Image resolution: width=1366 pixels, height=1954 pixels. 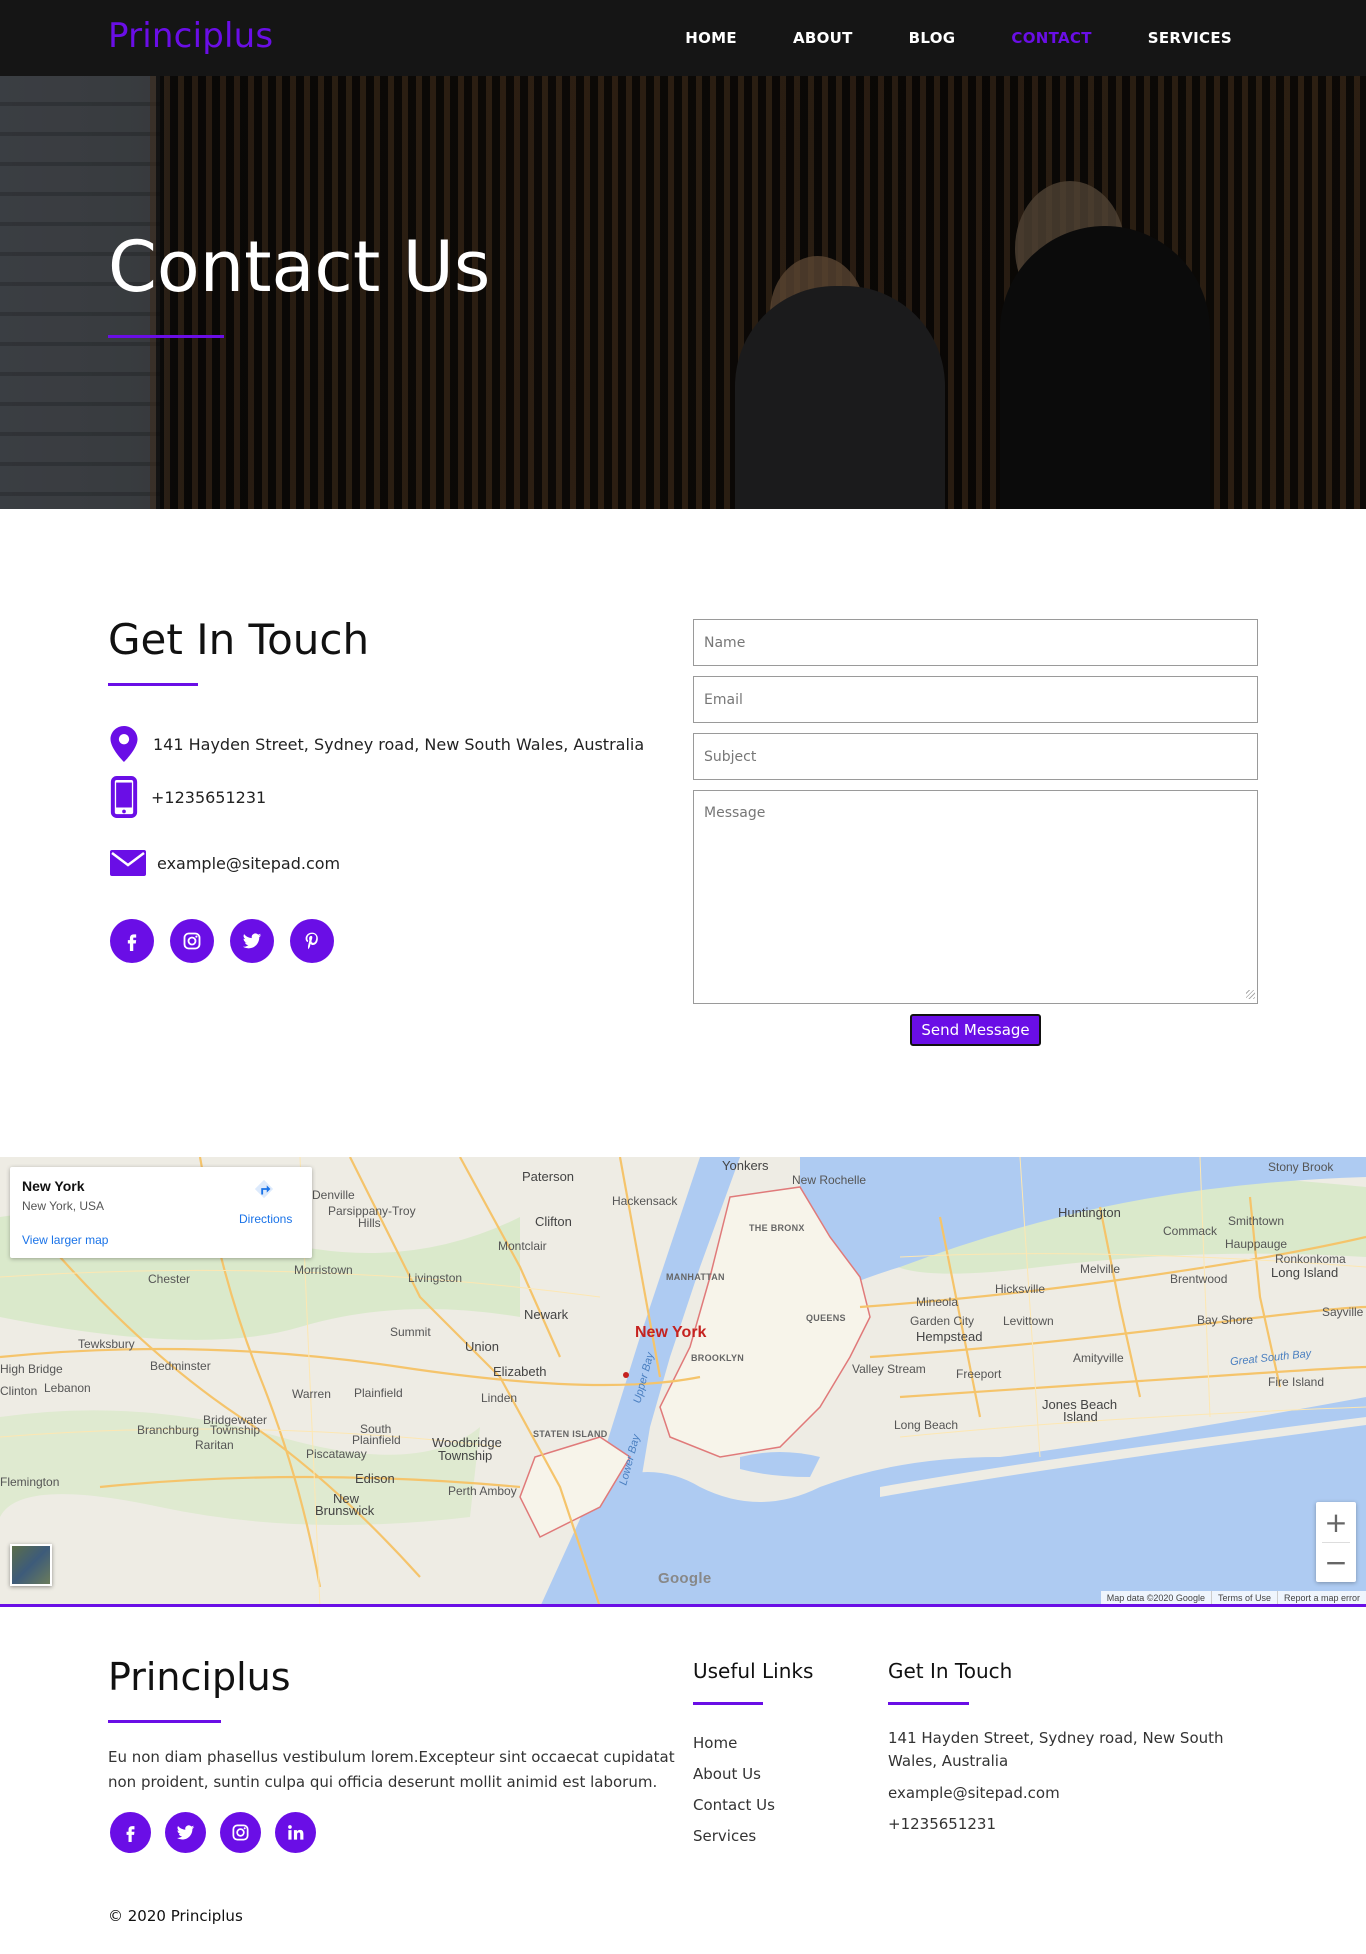 What do you see at coordinates (369, 1223) in the screenshot?
I see `map-label: Hills` at bounding box center [369, 1223].